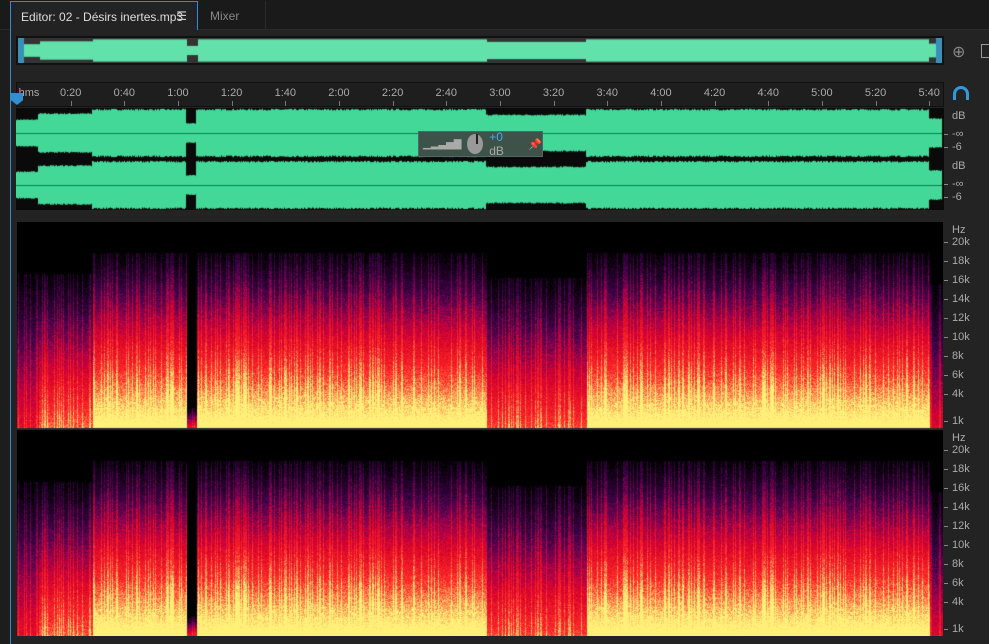 The width and height of the screenshot is (989, 644). I want to click on ruler-tick-label: 0:20, so click(70, 93).